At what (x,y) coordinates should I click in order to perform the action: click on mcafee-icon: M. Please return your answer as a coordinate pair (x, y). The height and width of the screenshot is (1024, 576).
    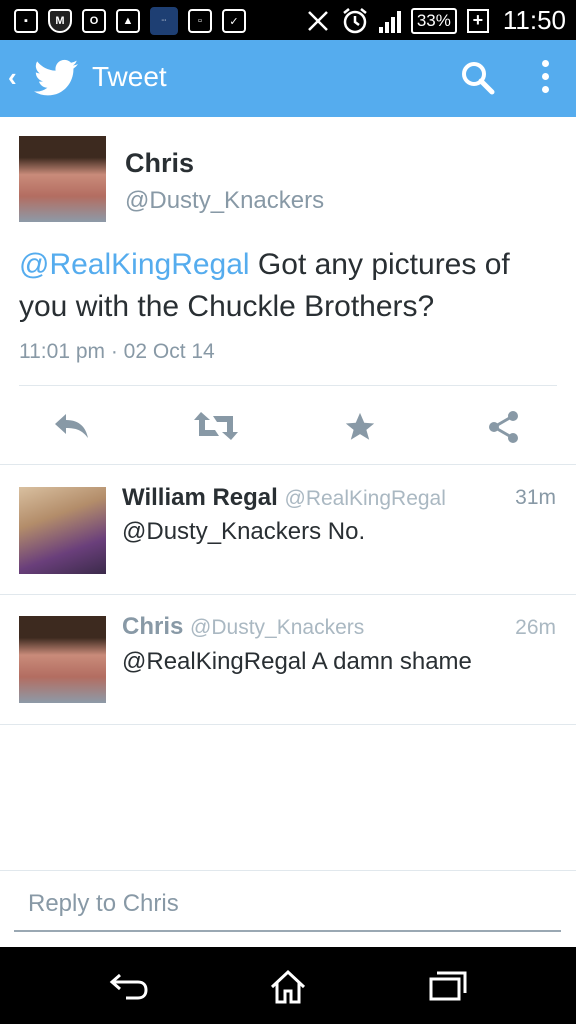
    Looking at the image, I should click on (60, 21).